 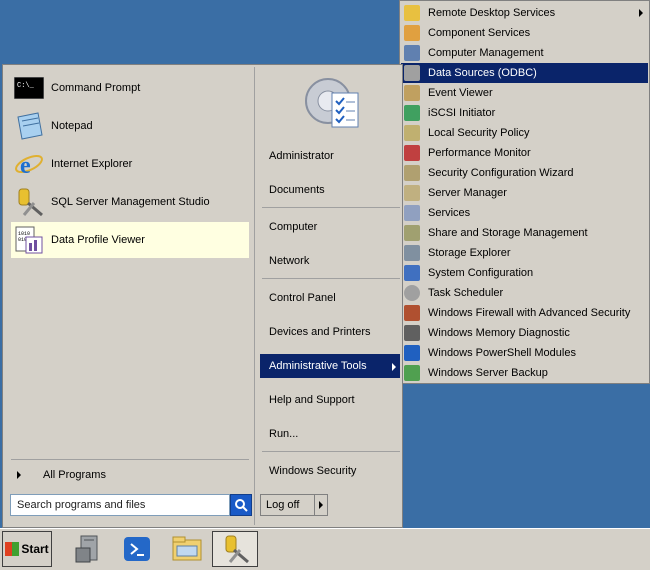 What do you see at coordinates (524, 333) in the screenshot?
I see `menu-item-windows-memory-diagnostic: Windows Memory Diagnostic` at bounding box center [524, 333].